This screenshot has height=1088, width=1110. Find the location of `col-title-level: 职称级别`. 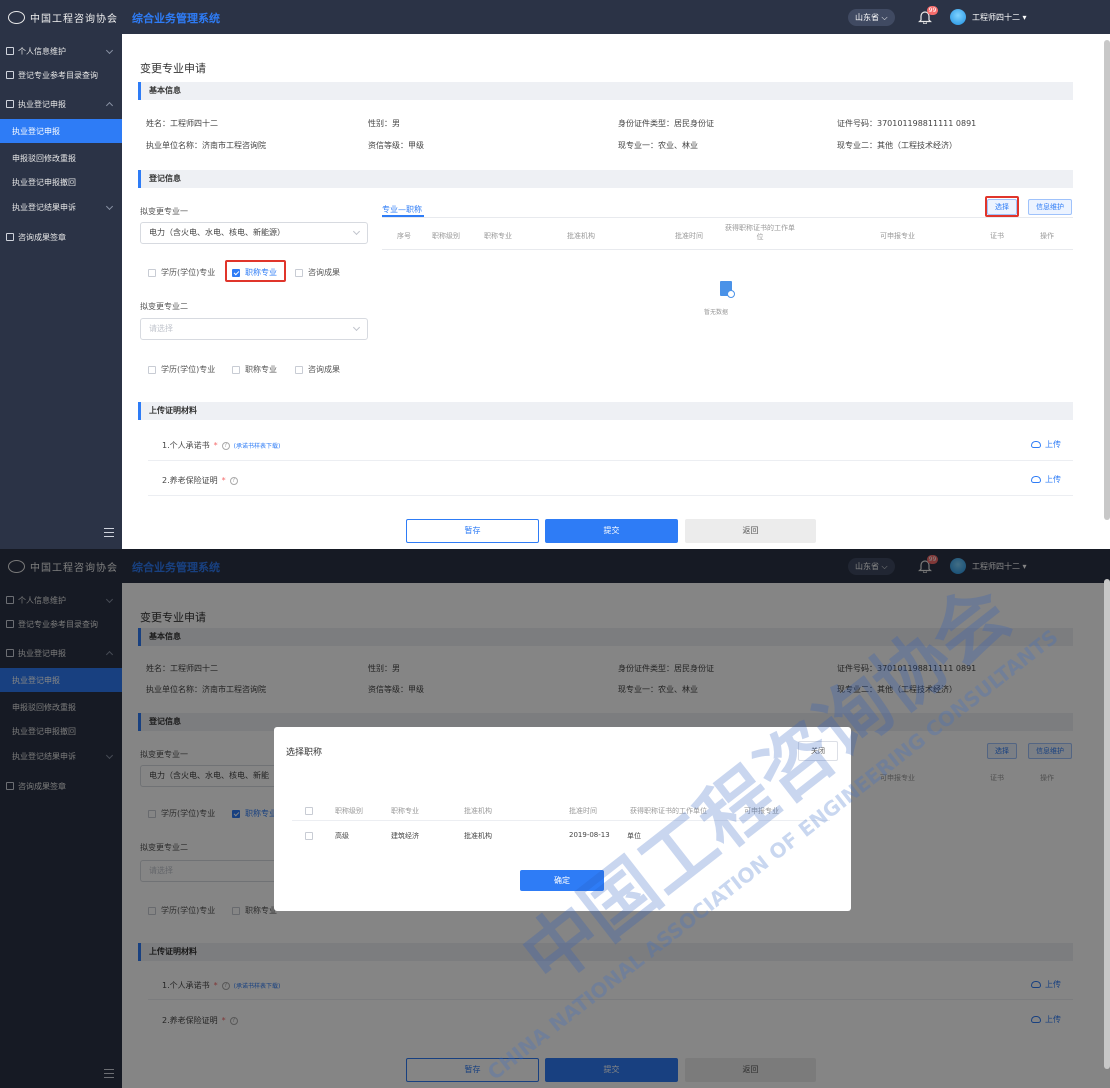

col-title-level: 职称级别 is located at coordinates (349, 811).